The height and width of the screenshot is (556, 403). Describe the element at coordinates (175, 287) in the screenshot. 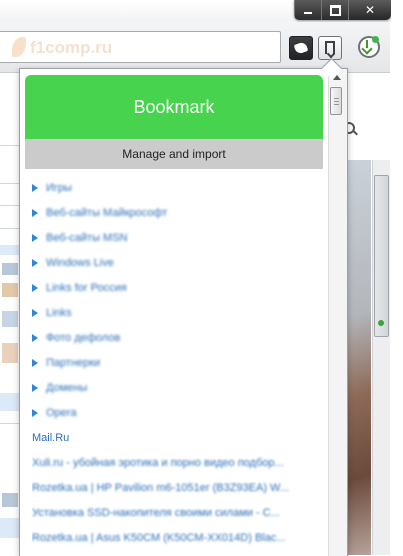

I see `bookmark-folder: Links for Россия` at that location.